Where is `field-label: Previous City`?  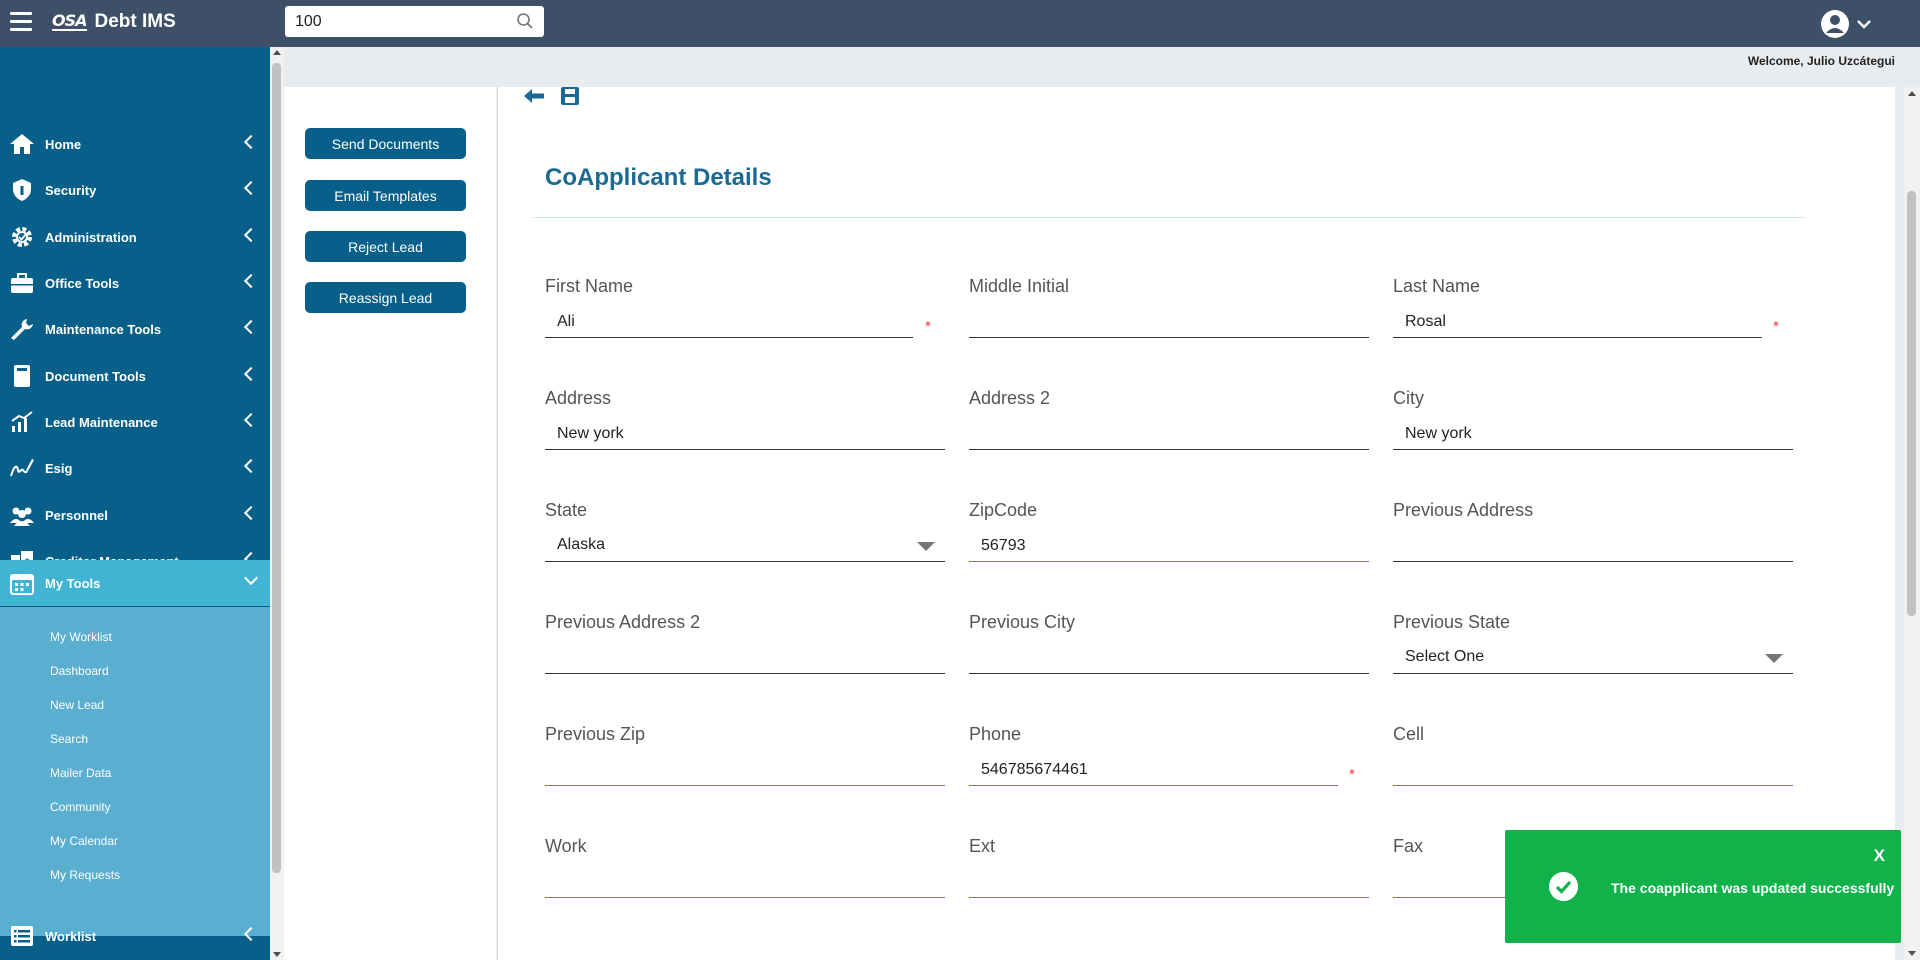
field-label: Previous City is located at coordinates (1022, 622).